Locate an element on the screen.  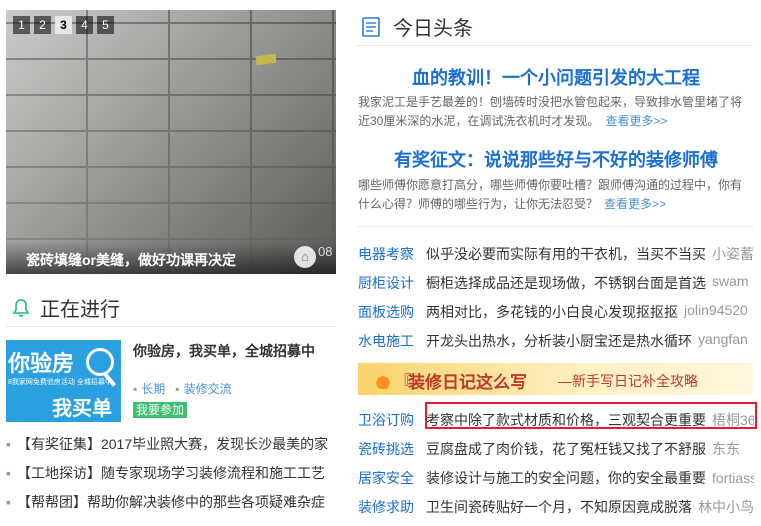
slider-pager: 1 2 3 4 5 is located at coordinates (63, 25).